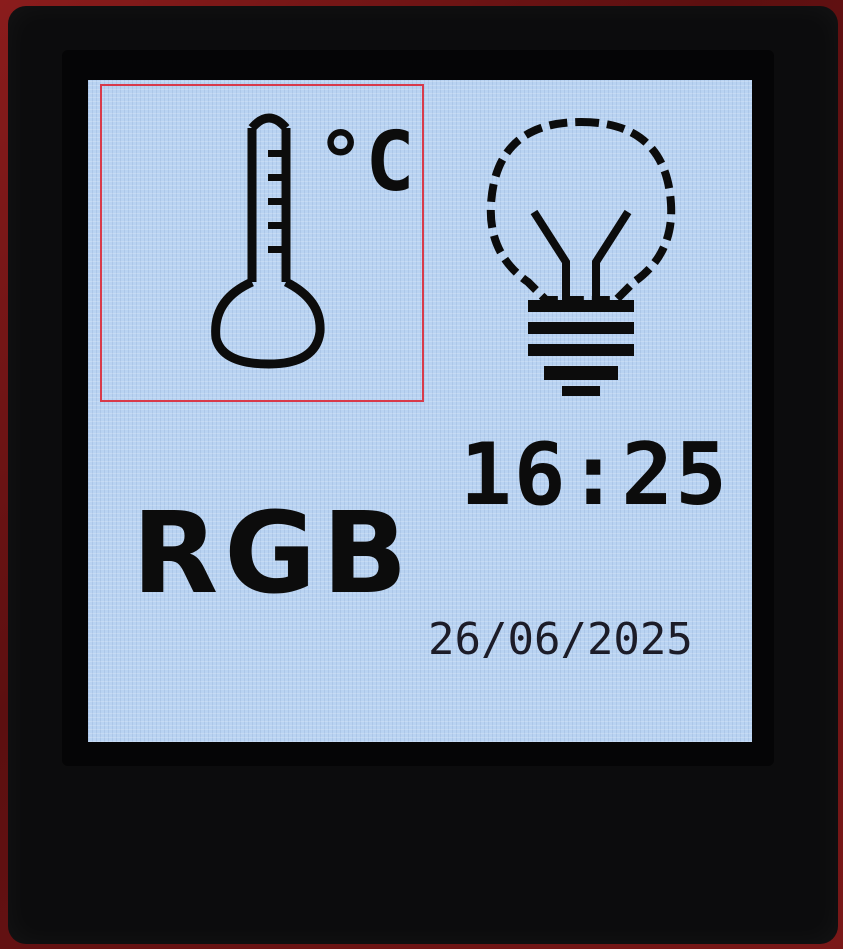 The height and width of the screenshot is (949, 843). Describe the element at coordinates (273, 554) in the screenshot. I see `rgb-tile: RGB` at that location.